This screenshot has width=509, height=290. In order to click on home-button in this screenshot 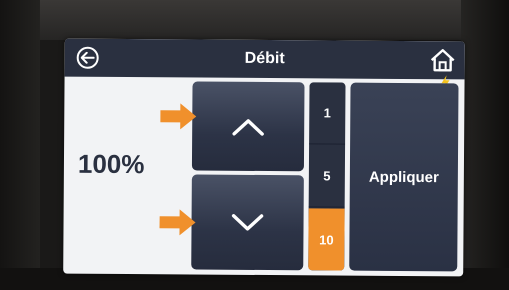, I will do `click(443, 62)`.